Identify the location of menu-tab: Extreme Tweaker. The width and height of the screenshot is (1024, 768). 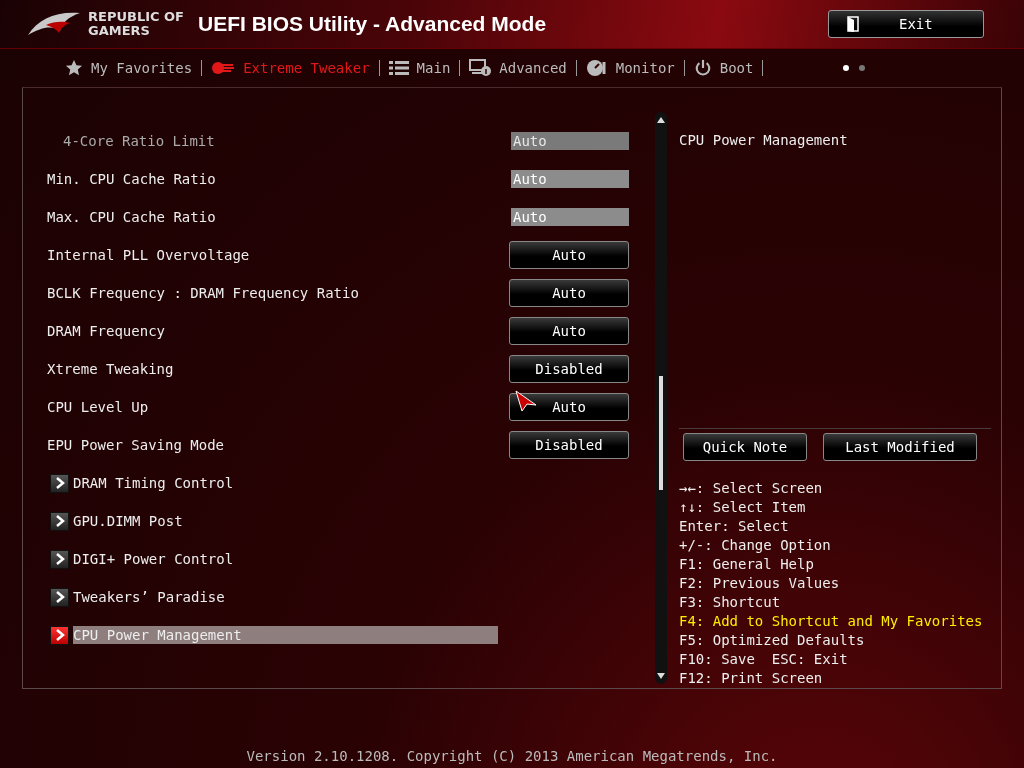
(290, 68).